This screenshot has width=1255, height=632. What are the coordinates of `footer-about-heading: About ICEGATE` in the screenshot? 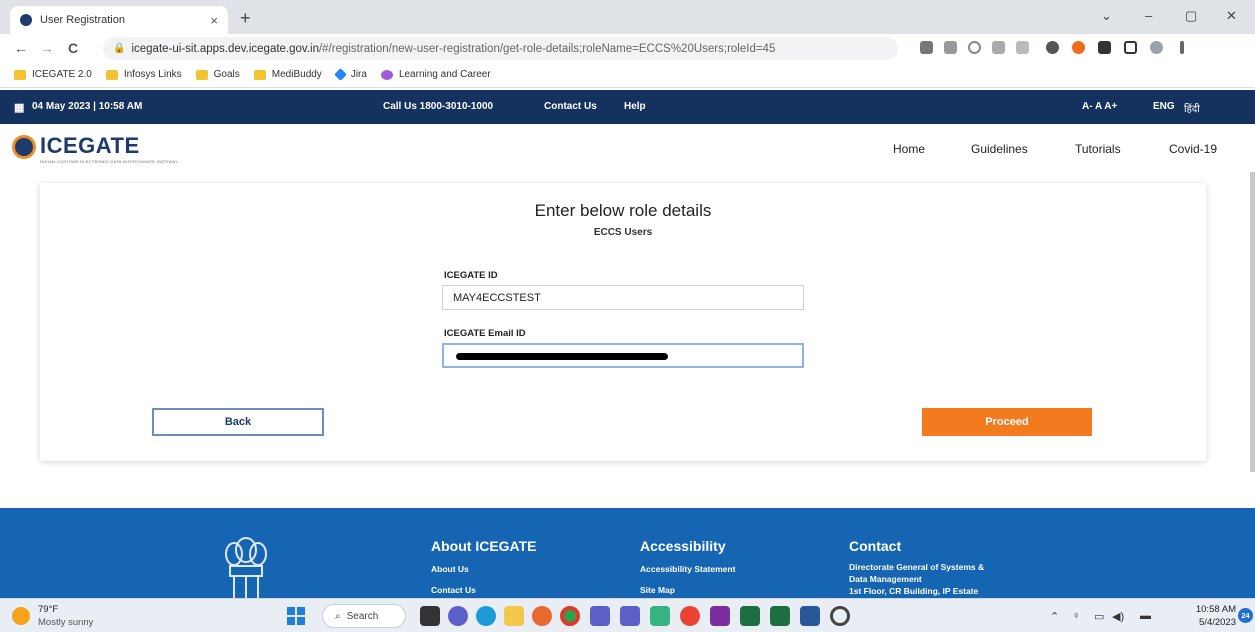 It's located at (484, 546).